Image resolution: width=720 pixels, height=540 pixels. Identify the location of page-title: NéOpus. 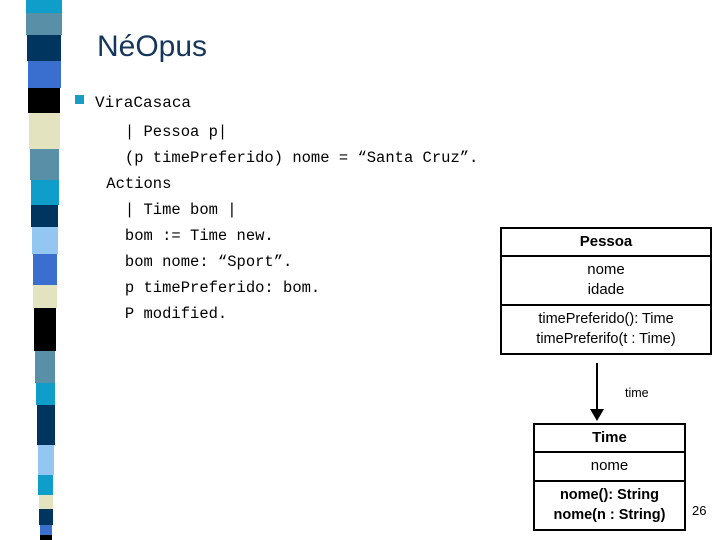
(152, 46).